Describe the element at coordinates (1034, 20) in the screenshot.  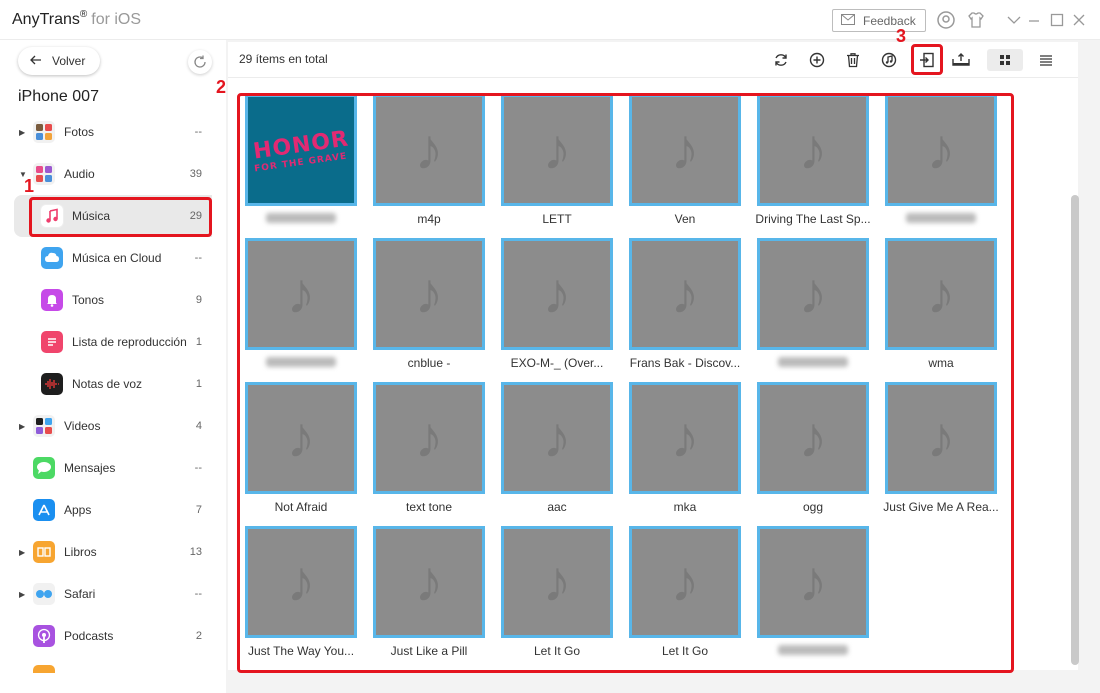
I see `minimize-icon` at that location.